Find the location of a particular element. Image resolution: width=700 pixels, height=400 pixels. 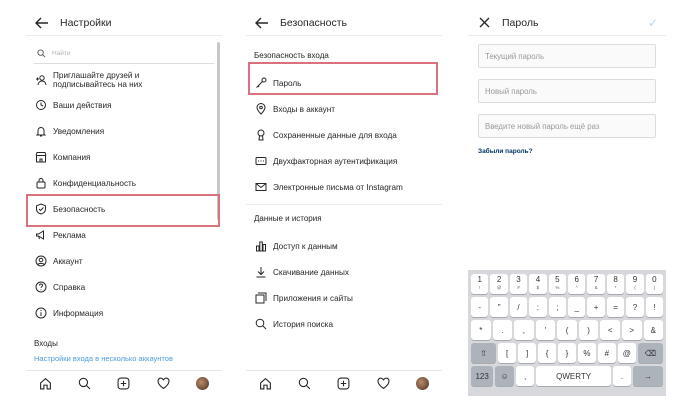

digit-key-symbol: # is located at coordinates (518, 287).